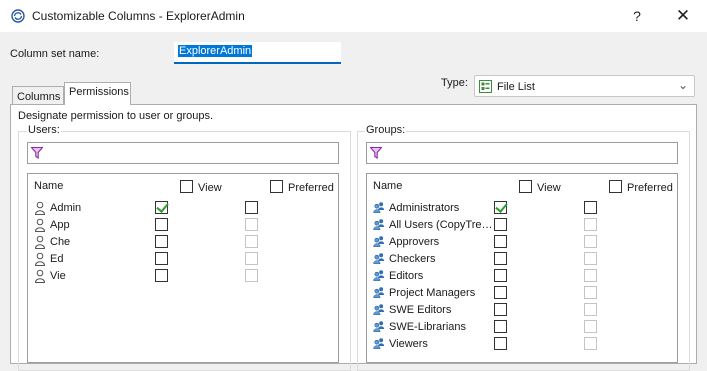  I want to click on app-icon, so click(18, 16).